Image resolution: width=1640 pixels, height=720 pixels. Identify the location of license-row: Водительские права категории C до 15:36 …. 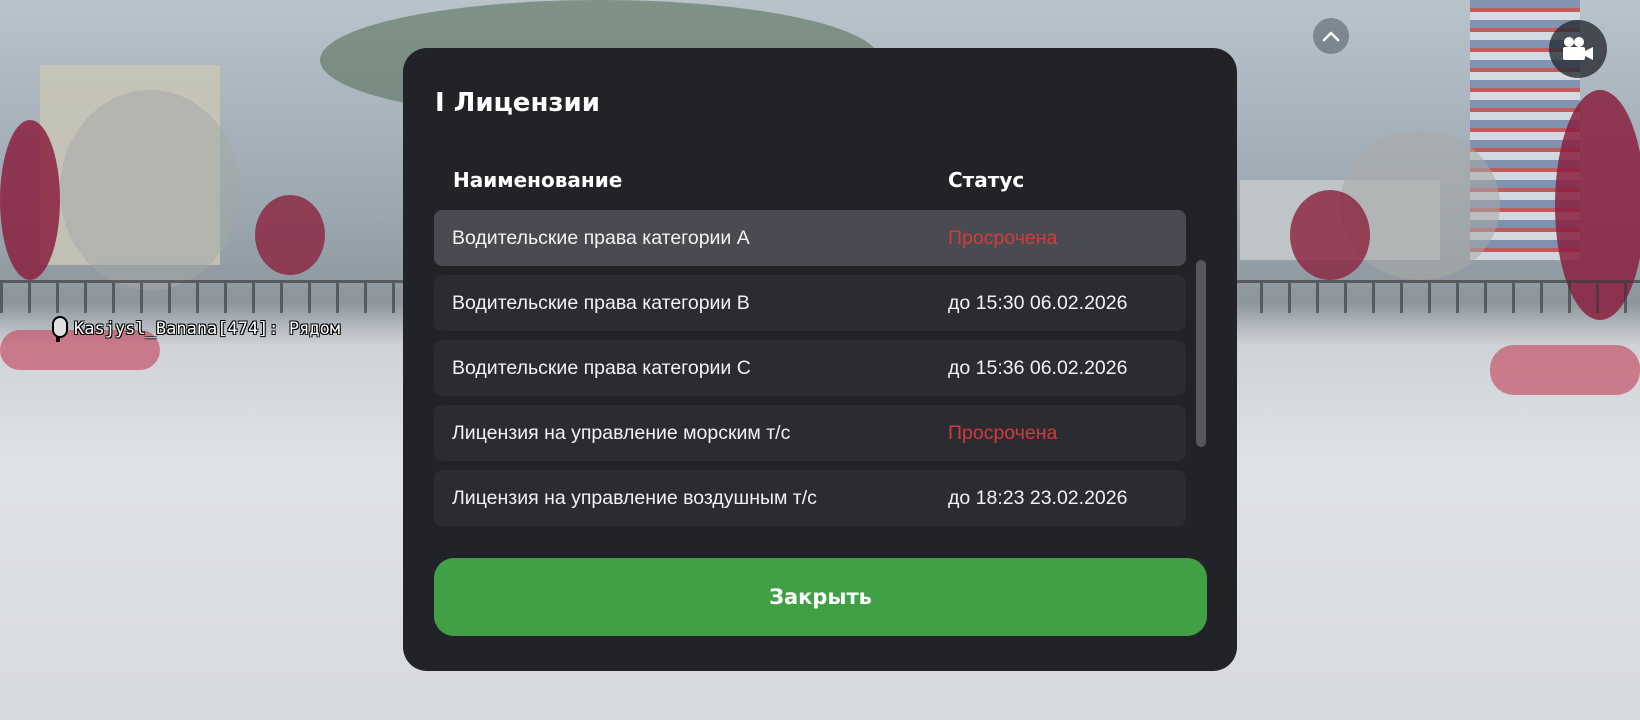
(810, 368).